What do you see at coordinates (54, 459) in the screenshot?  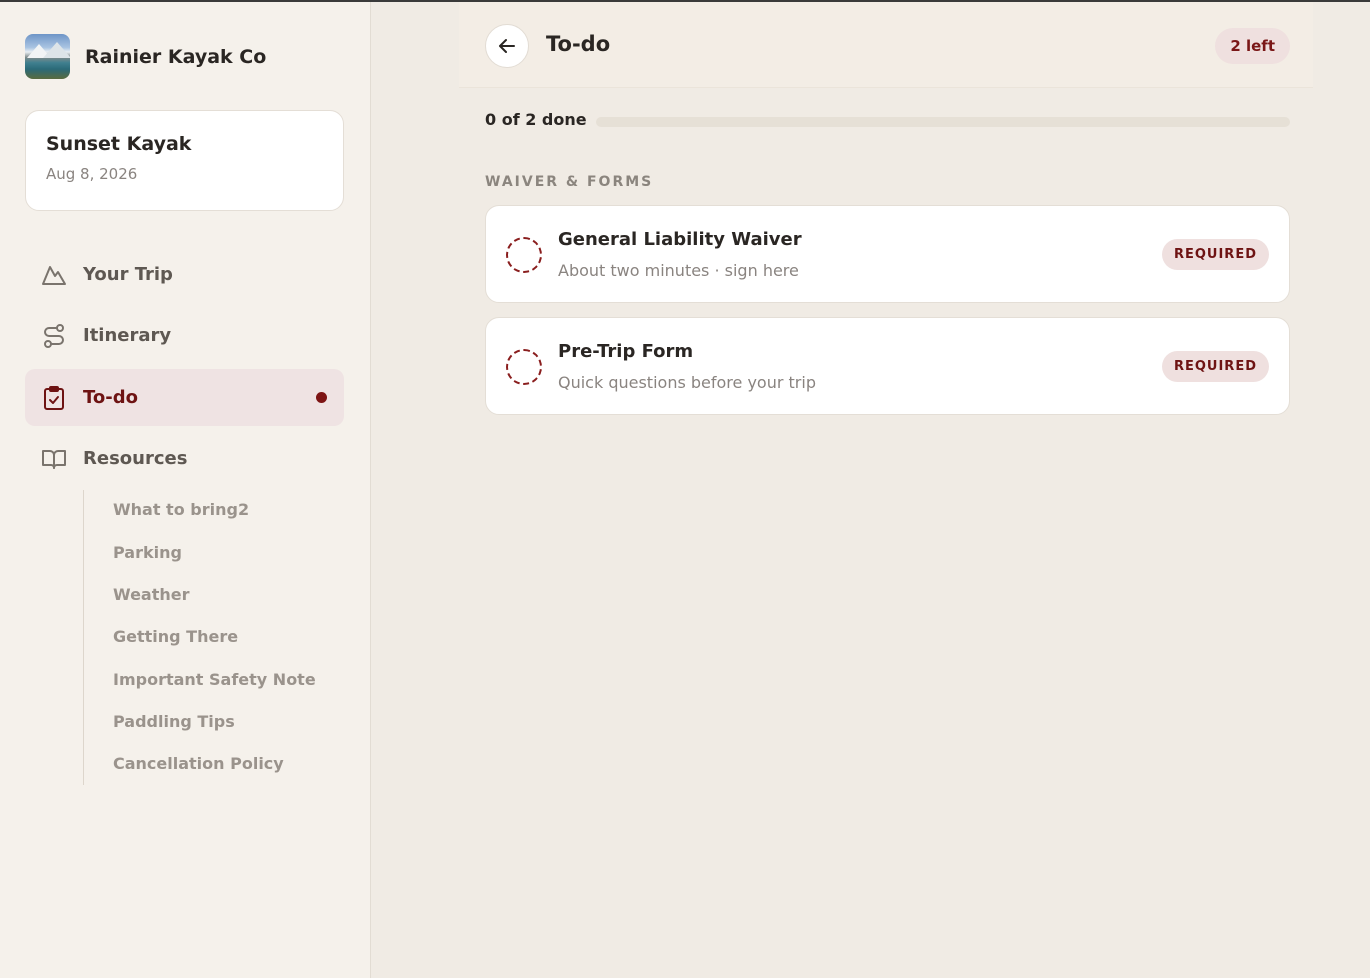 I see `book-open-icon` at bounding box center [54, 459].